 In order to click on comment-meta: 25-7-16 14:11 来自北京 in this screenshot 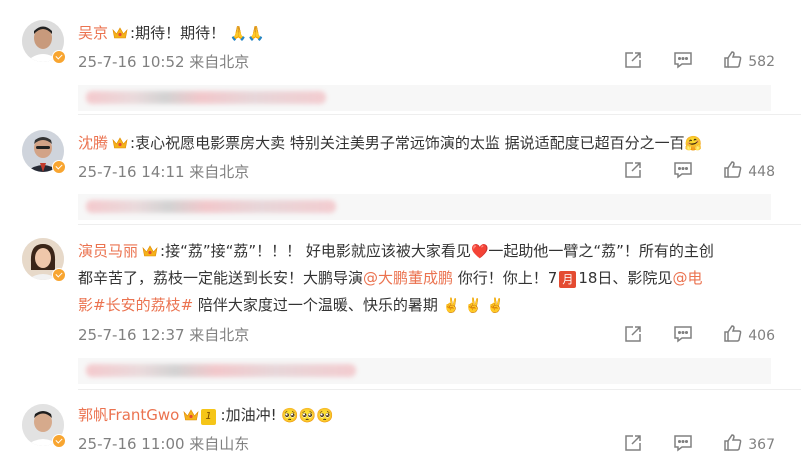, I will do `click(164, 172)`.